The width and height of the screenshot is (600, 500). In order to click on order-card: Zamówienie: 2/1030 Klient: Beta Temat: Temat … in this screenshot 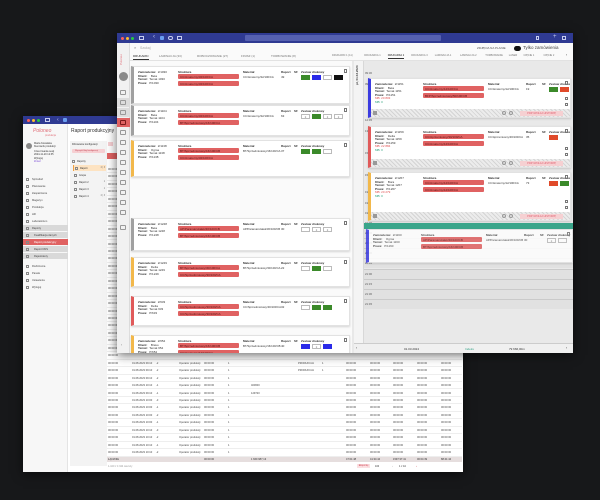, I will do `click(240, 85)`.